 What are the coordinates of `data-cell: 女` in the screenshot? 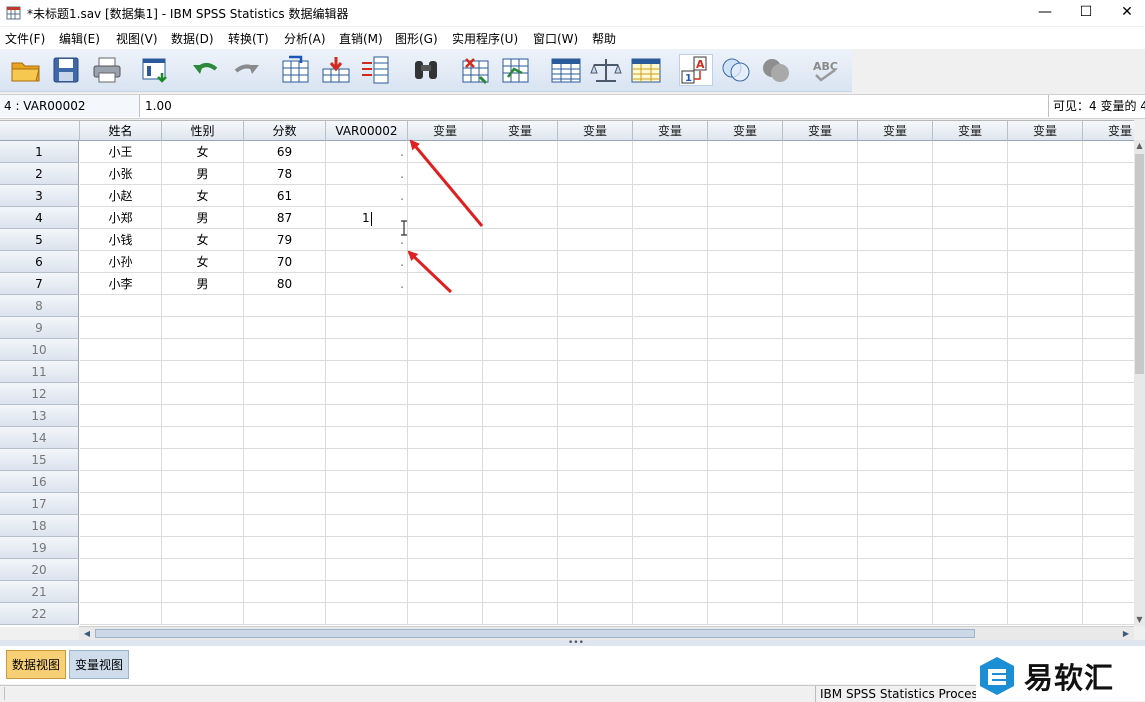 It's located at (203, 196).